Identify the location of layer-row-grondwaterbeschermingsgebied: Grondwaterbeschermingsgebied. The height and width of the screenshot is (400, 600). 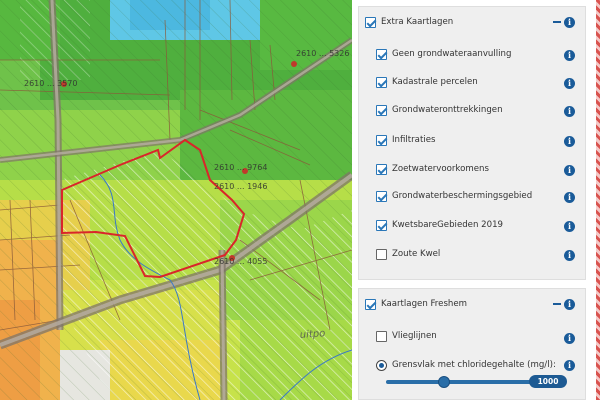
(476, 196).